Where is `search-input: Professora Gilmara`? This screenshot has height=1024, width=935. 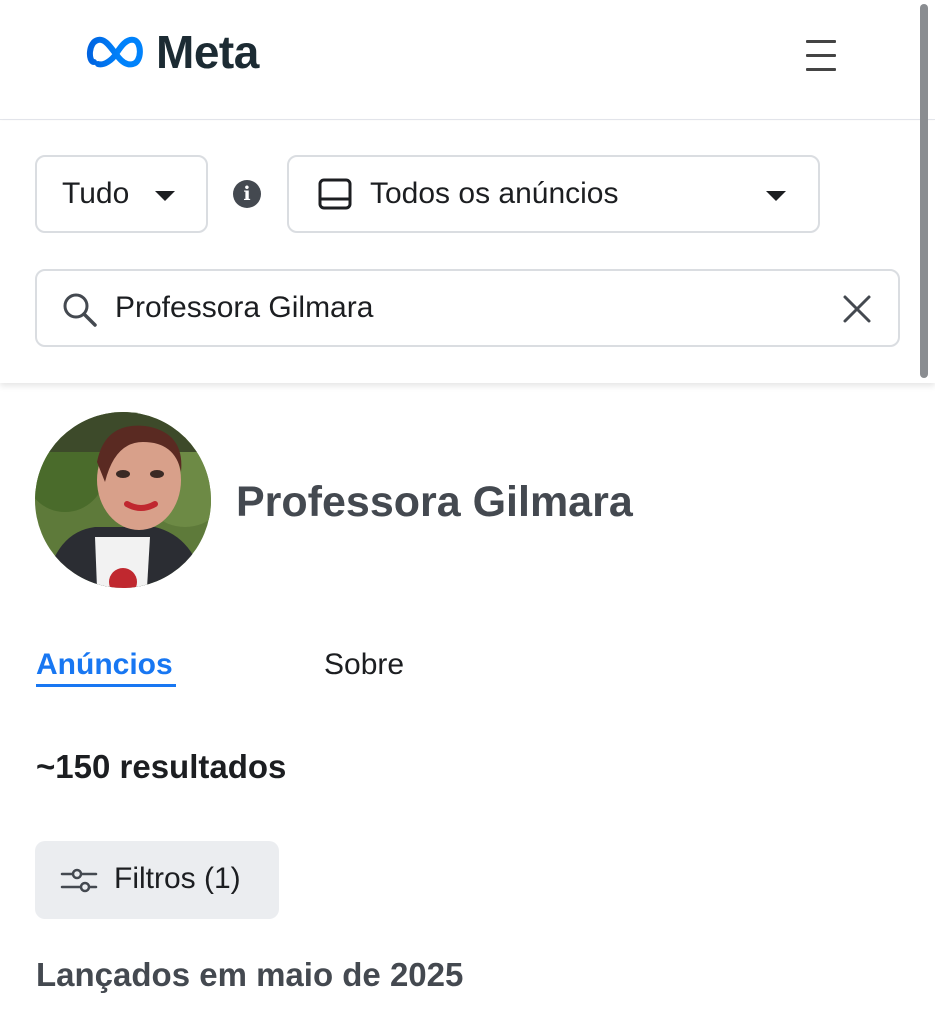 search-input: Professora Gilmara is located at coordinates (467, 308).